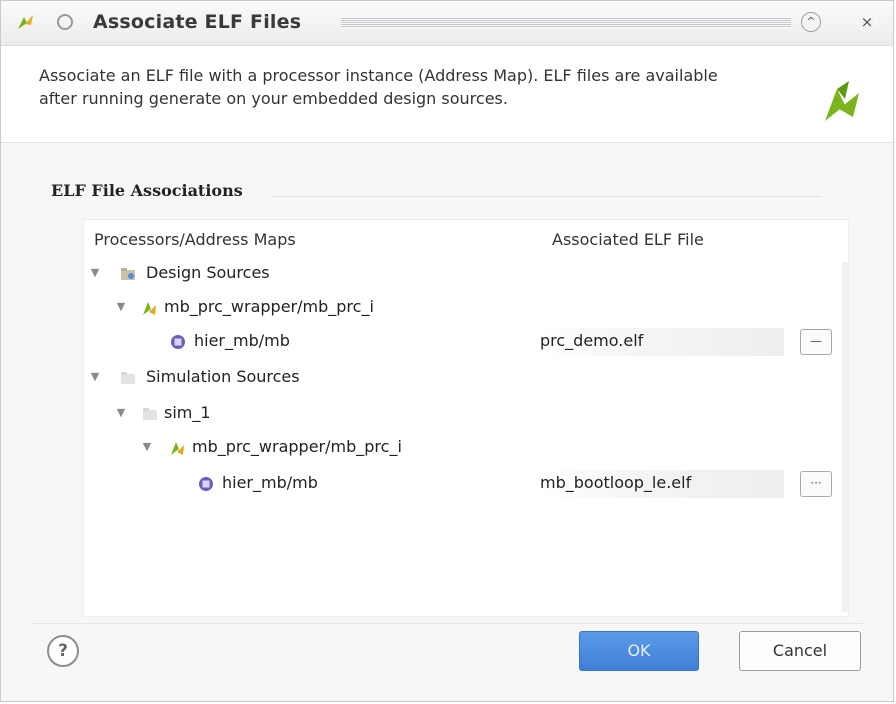  Describe the element at coordinates (592, 340) in the screenshot. I see `elf-file-value: prc_demo.elf` at that location.